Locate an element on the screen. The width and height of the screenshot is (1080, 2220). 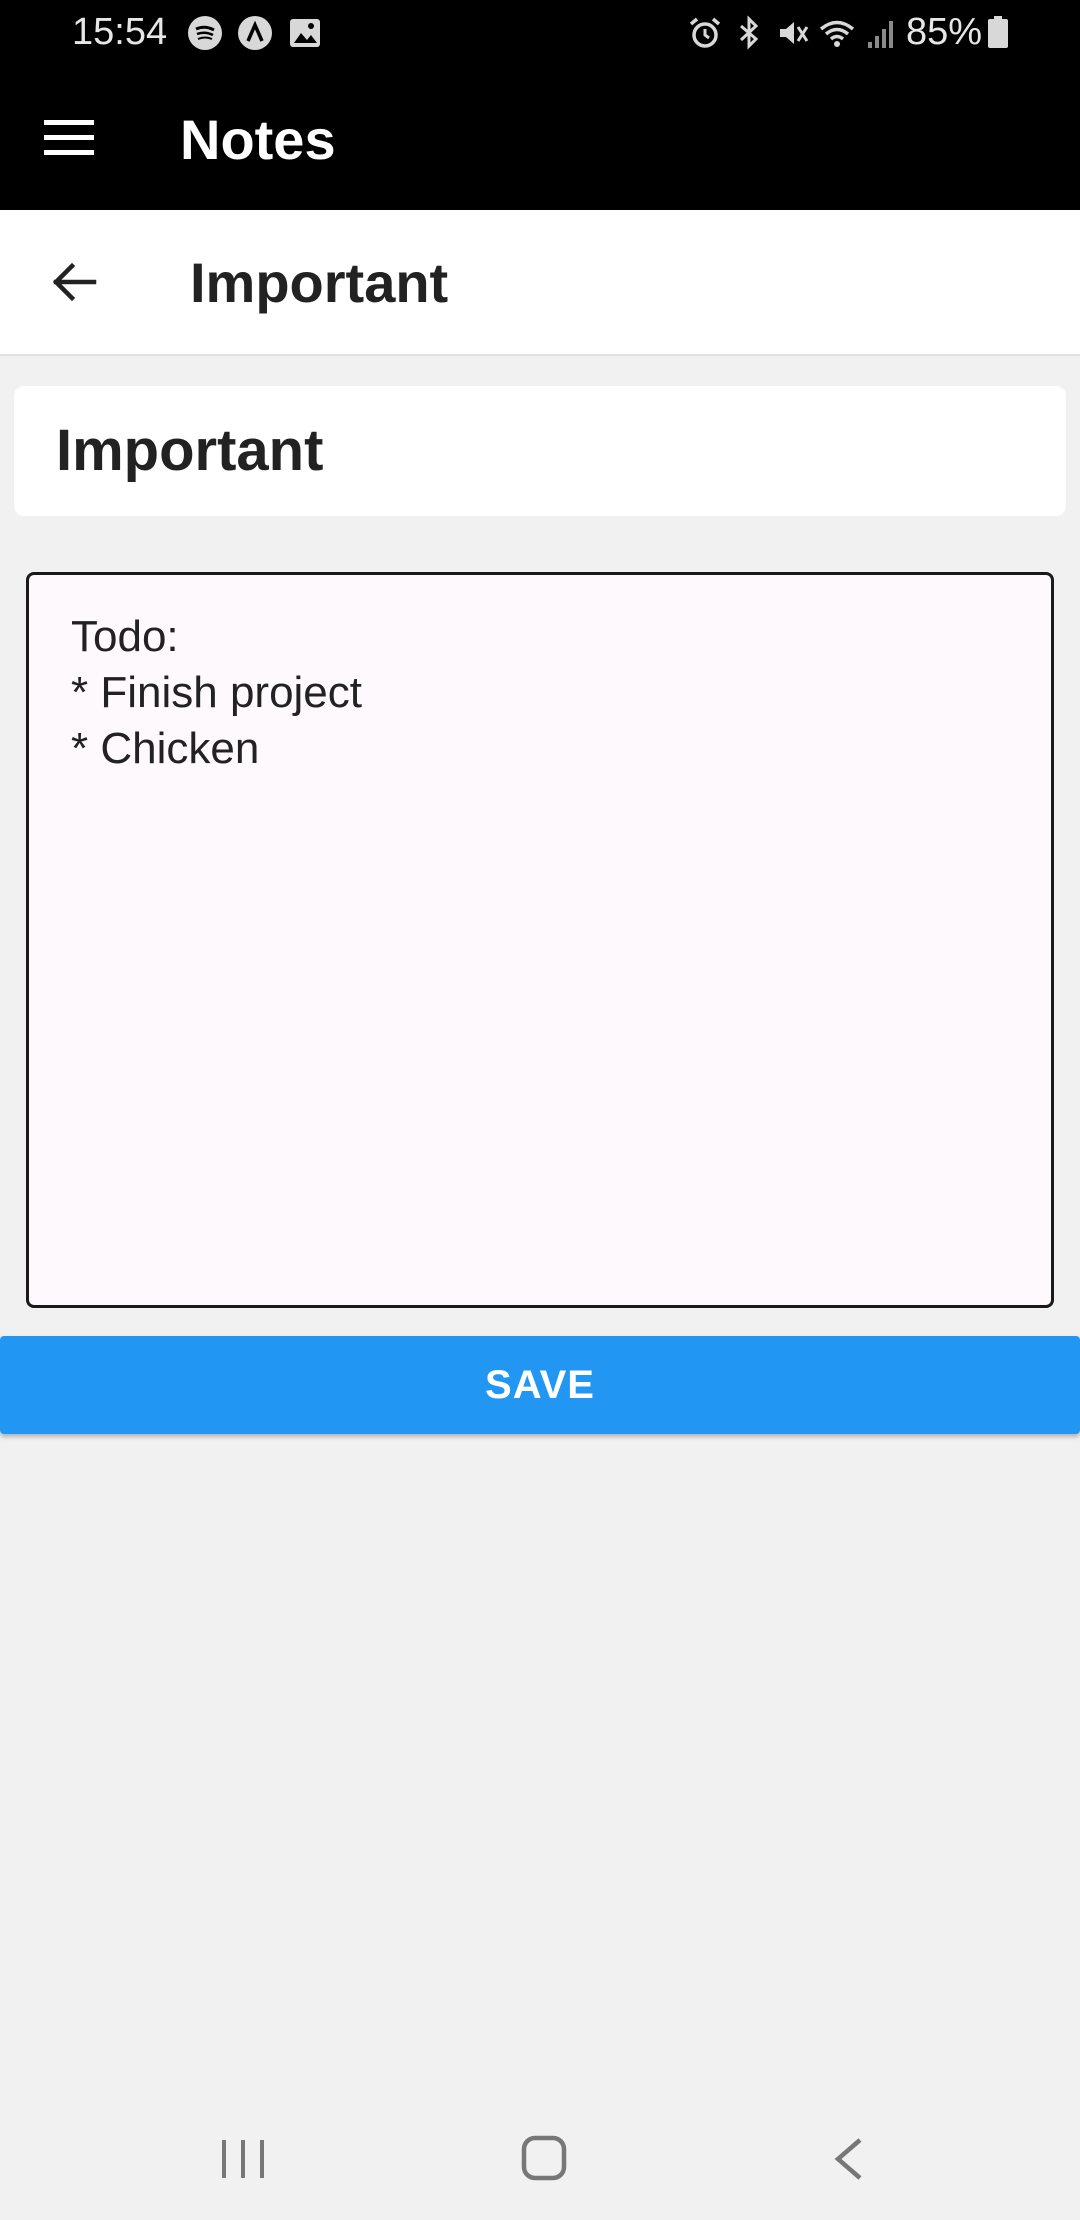
app-icon is located at coordinates (255, 33).